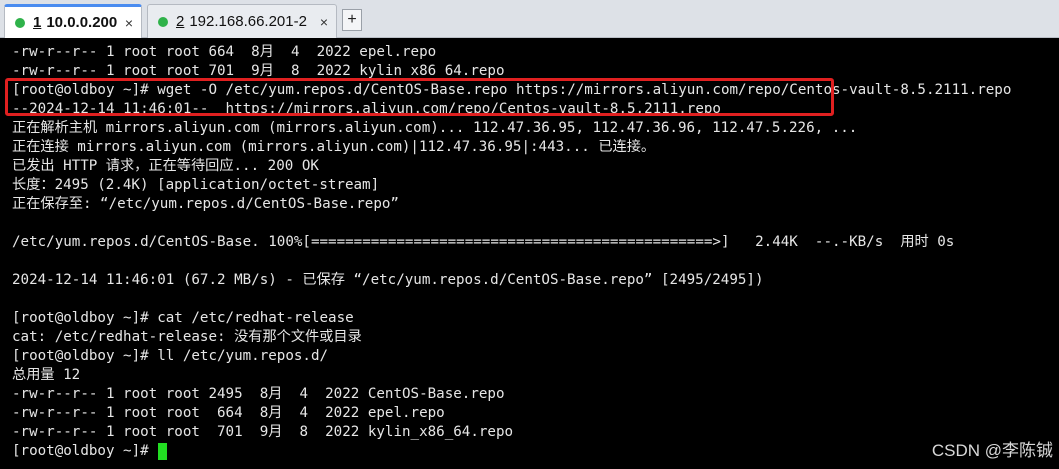 The image size is (1059, 469). What do you see at coordinates (85, 451) in the screenshot?
I see `shell-prompt: [root@oldboy ~]#` at bounding box center [85, 451].